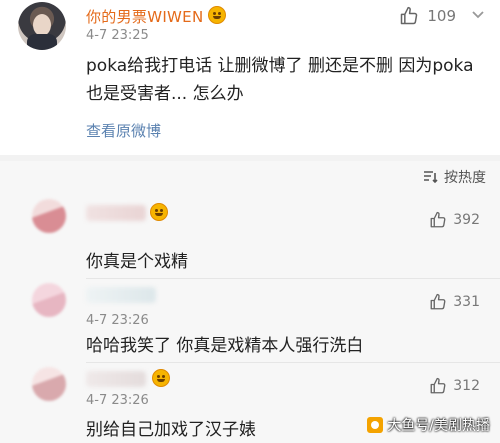 The height and width of the screenshot is (443, 500). Describe the element at coordinates (466, 220) in the screenshot. I see `comment-like-count: 392` at that location.